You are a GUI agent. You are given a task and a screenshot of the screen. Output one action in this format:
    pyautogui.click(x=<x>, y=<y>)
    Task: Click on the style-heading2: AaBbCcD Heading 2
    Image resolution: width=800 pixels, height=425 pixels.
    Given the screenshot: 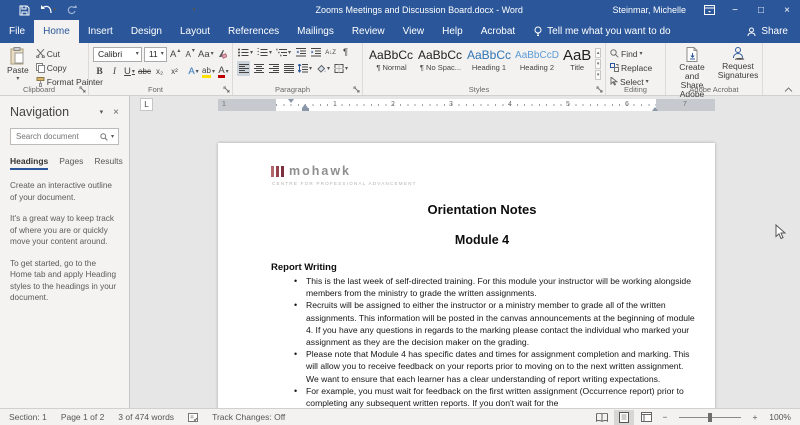 What is the action you would take?
    pyautogui.click(x=537, y=59)
    